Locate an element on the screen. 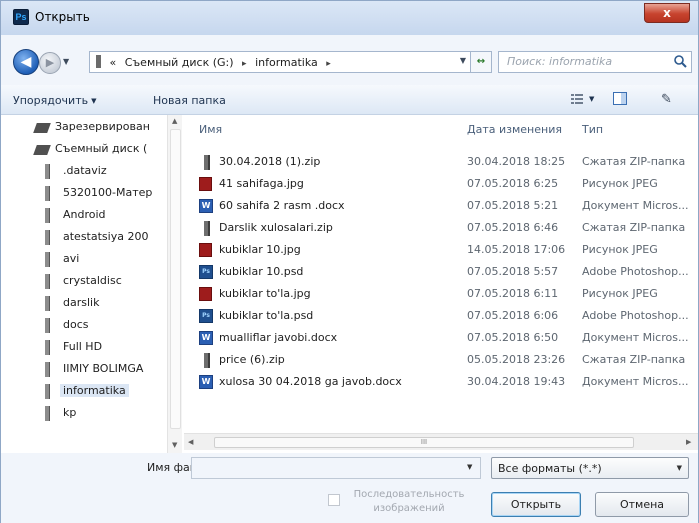 This screenshot has width=699, height=523. nav-item-label: crystaldisc is located at coordinates (92, 280).